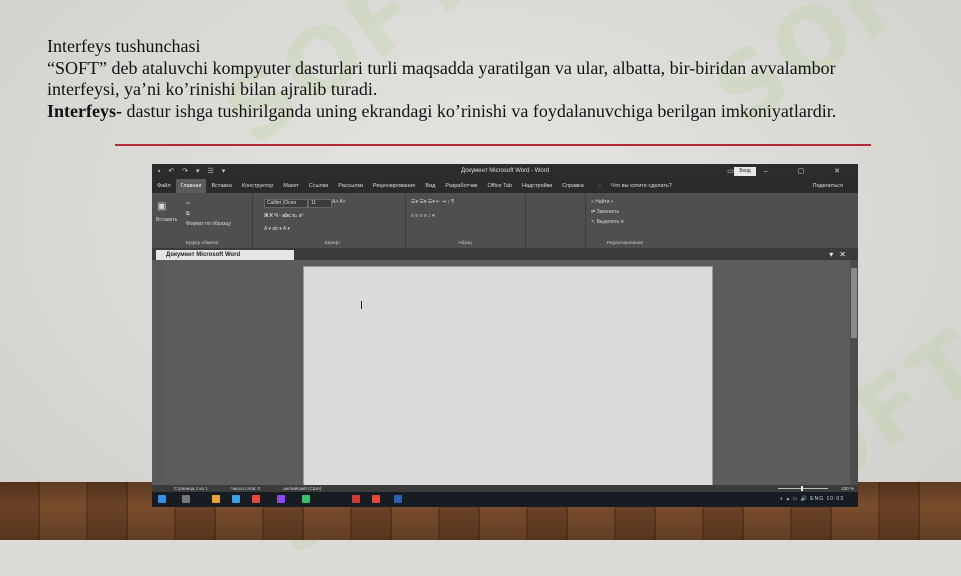 The width and height of the screenshot is (961, 576). Describe the element at coordinates (320, 203) in the screenshot. I see `font-size-select: 11` at that location.